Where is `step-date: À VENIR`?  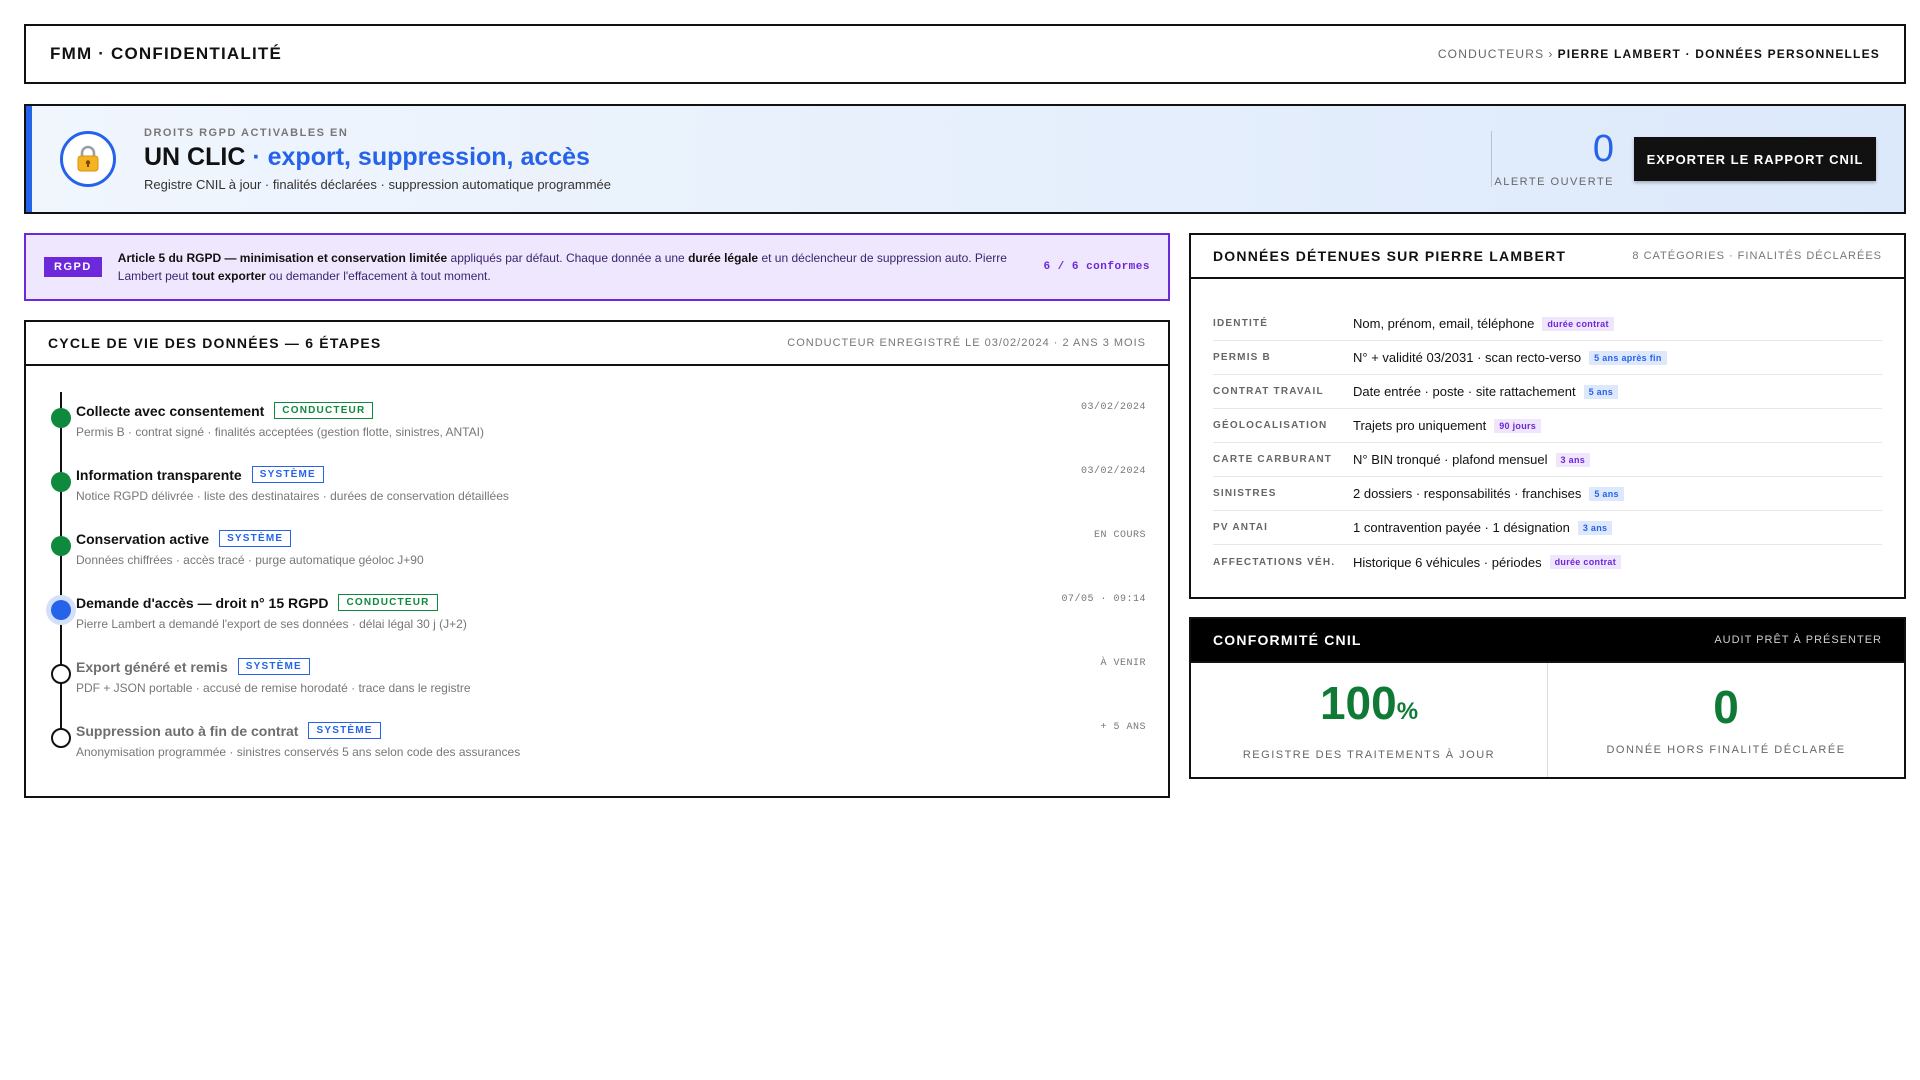 step-date: À VENIR is located at coordinates (1123, 663).